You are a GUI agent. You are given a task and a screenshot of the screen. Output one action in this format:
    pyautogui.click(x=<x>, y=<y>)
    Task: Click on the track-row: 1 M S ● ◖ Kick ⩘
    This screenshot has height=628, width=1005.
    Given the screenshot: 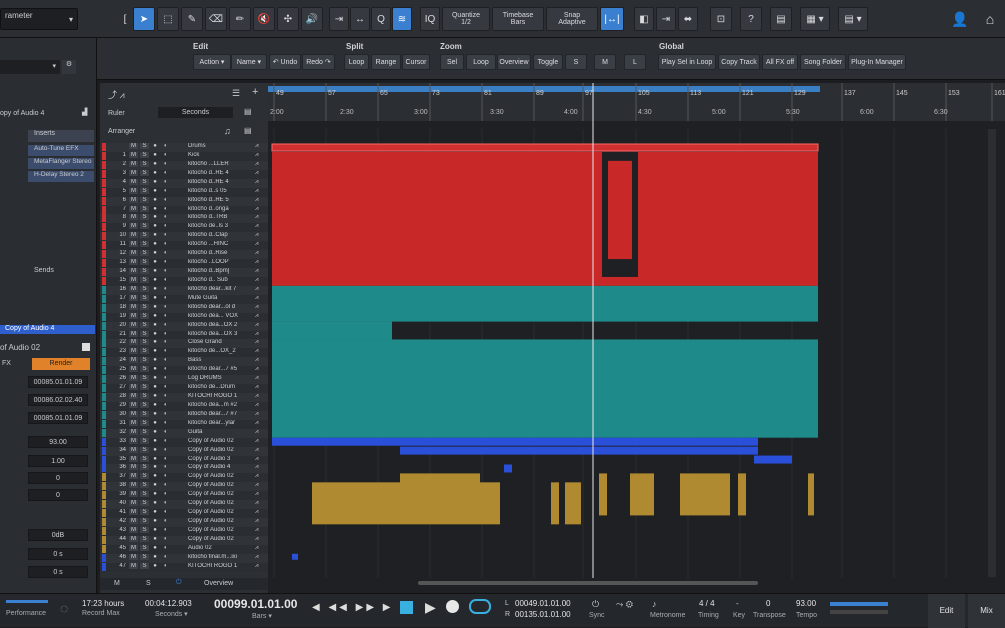 What is the action you would take?
    pyautogui.click(x=184, y=156)
    